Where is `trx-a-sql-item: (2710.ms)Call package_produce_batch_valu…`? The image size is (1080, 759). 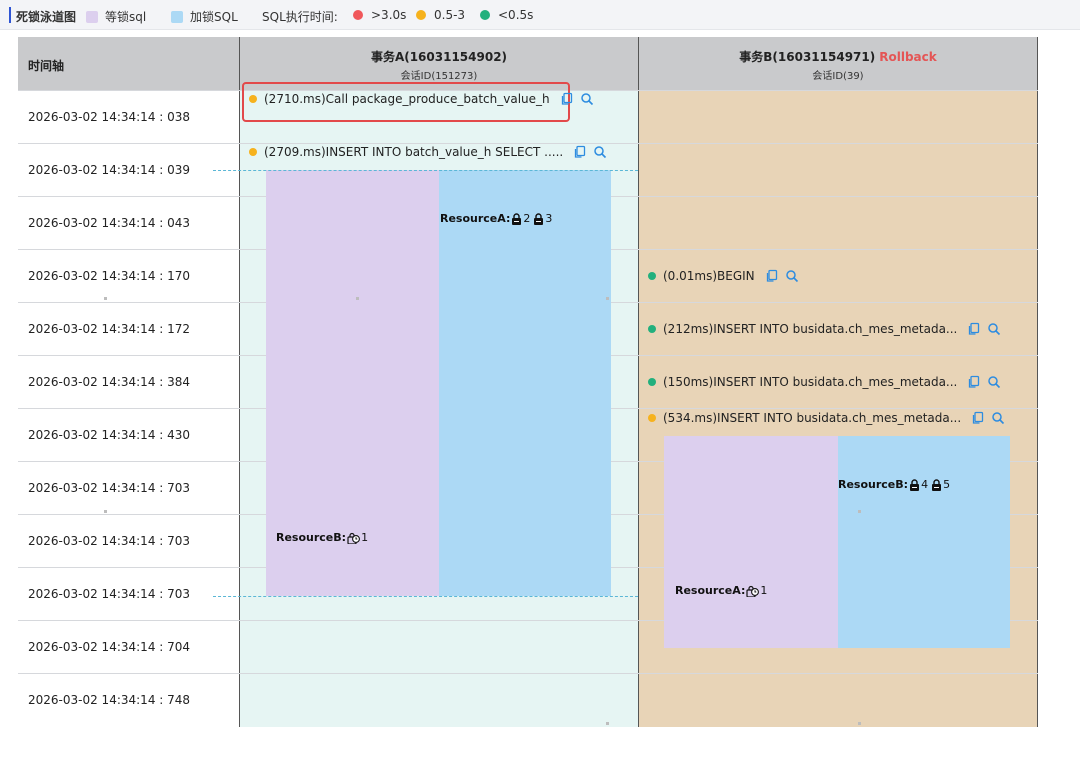
trx-a-sql-item: (2710.ms)Call package_produce_batch_valu… is located at coordinates (421, 99).